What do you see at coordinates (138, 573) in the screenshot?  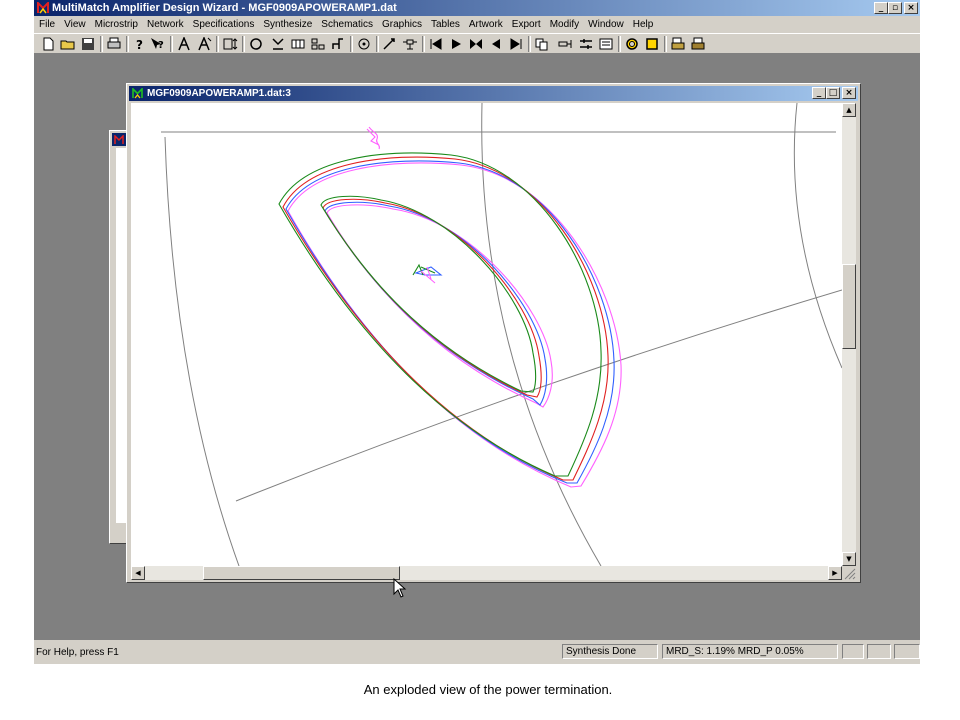 I see `scroll-left-button: ◀` at bounding box center [138, 573].